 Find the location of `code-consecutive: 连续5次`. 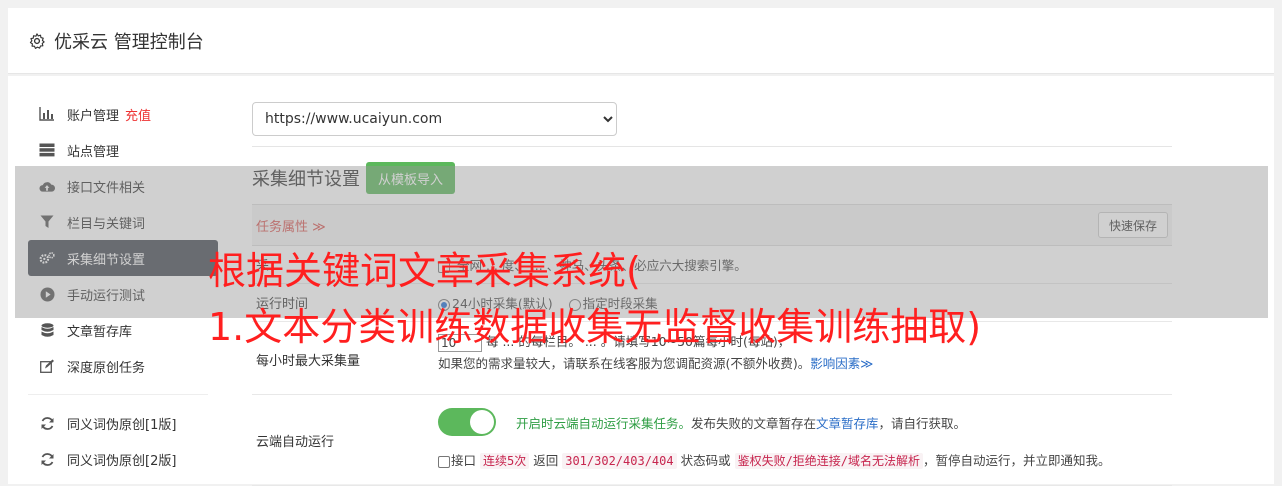

code-consecutive: 连续5次 is located at coordinates (505, 461).